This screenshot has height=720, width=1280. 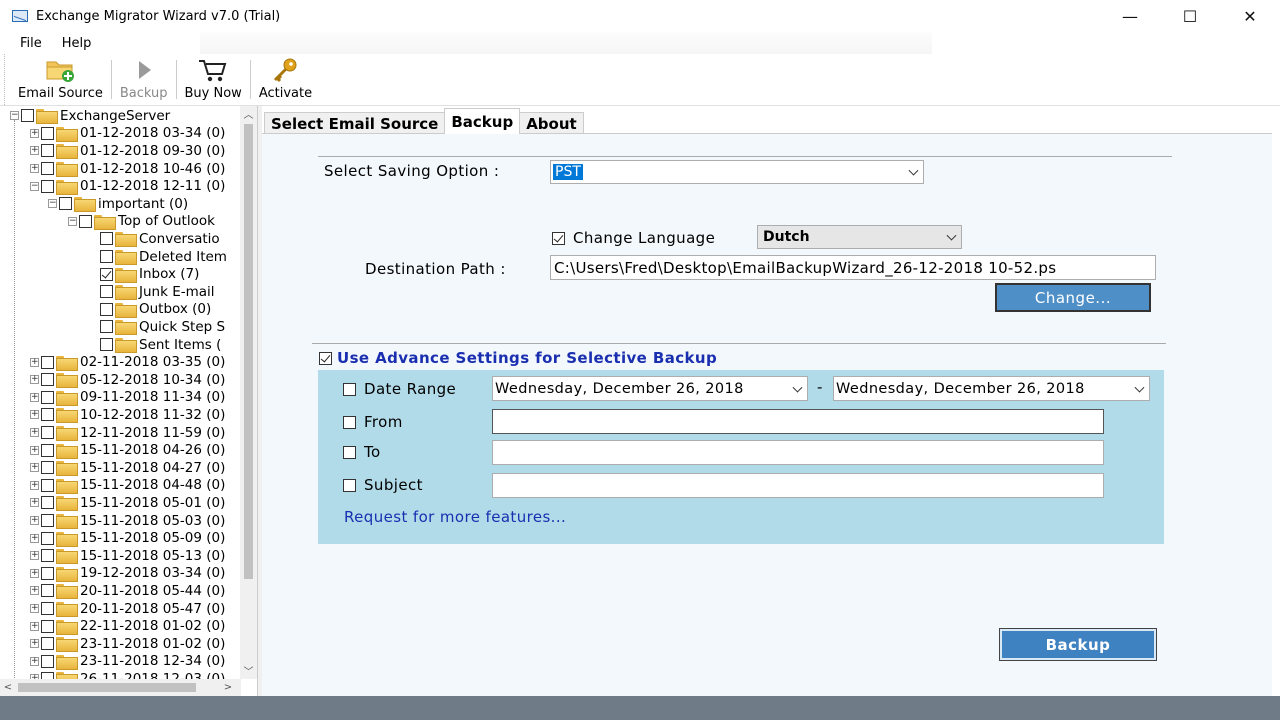 I want to click on tree-item: +19-12-2018 03-34 (0), so click(x=127, y=574).